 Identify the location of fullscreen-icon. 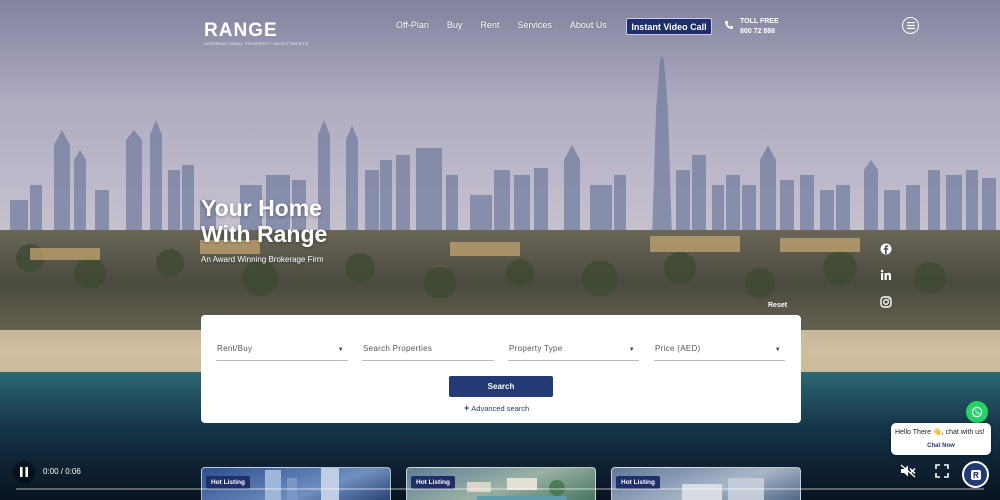
(942, 471).